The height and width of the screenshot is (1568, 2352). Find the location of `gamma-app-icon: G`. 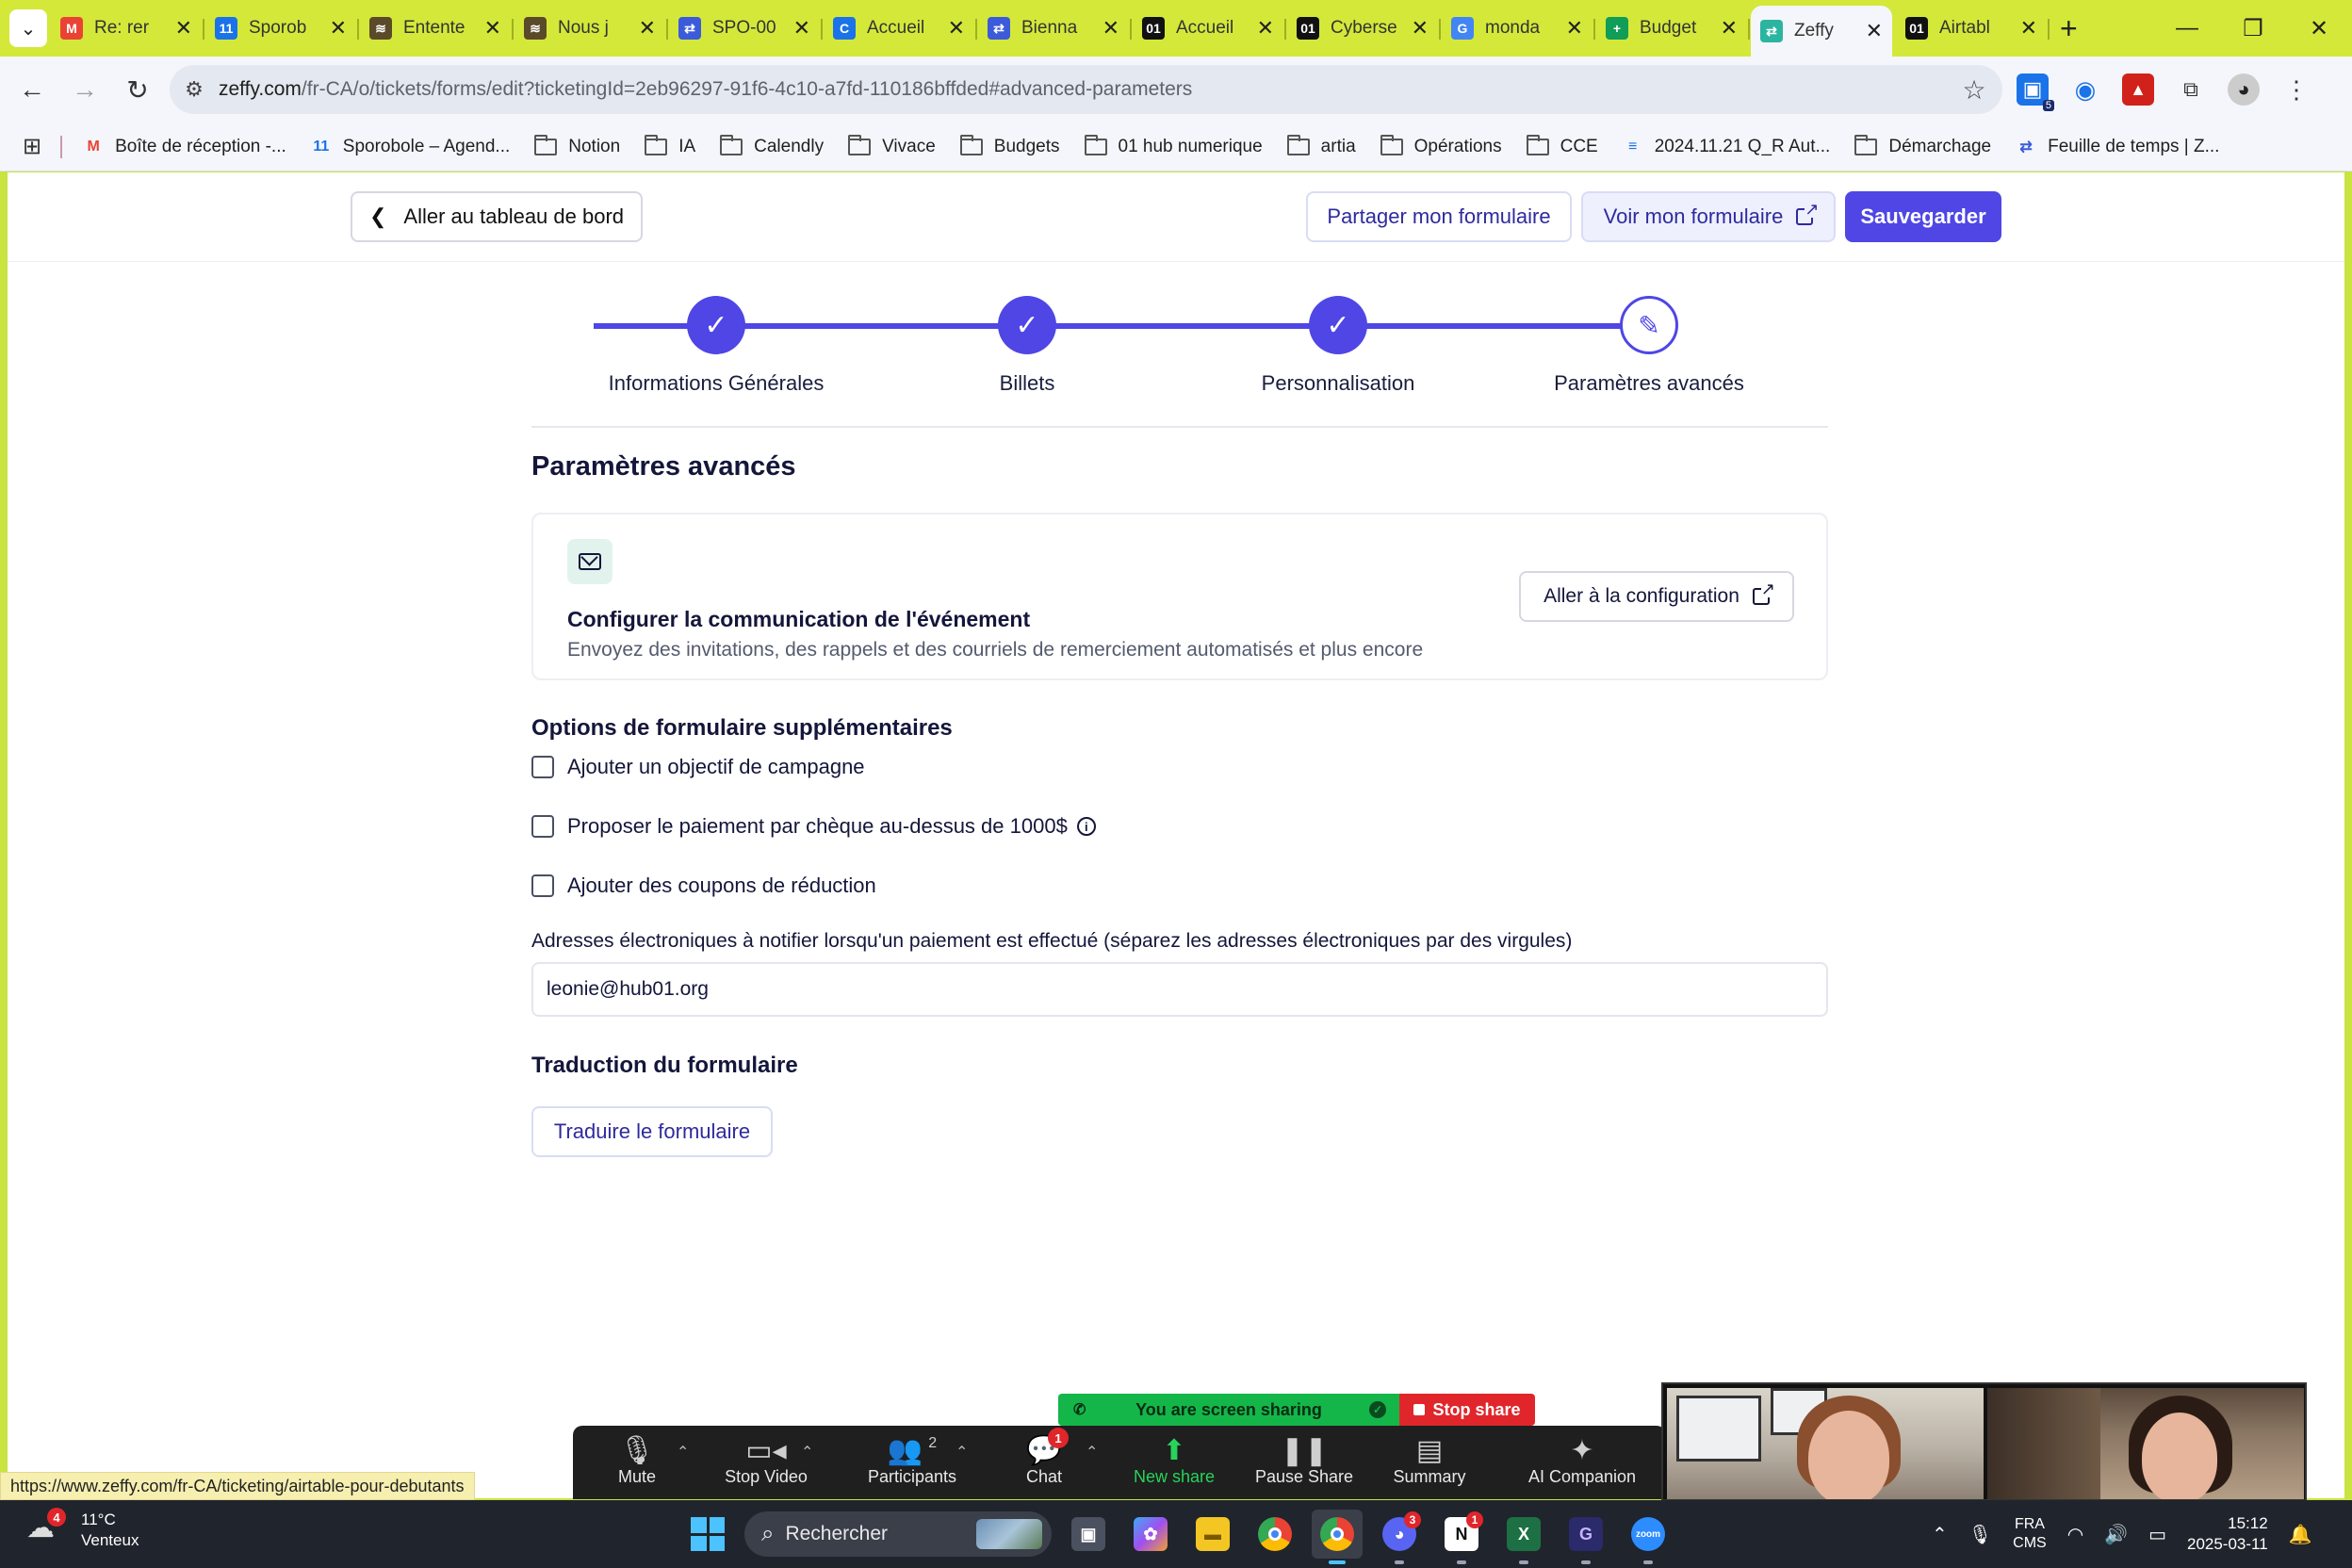

gamma-app-icon: G is located at coordinates (1585, 1537).